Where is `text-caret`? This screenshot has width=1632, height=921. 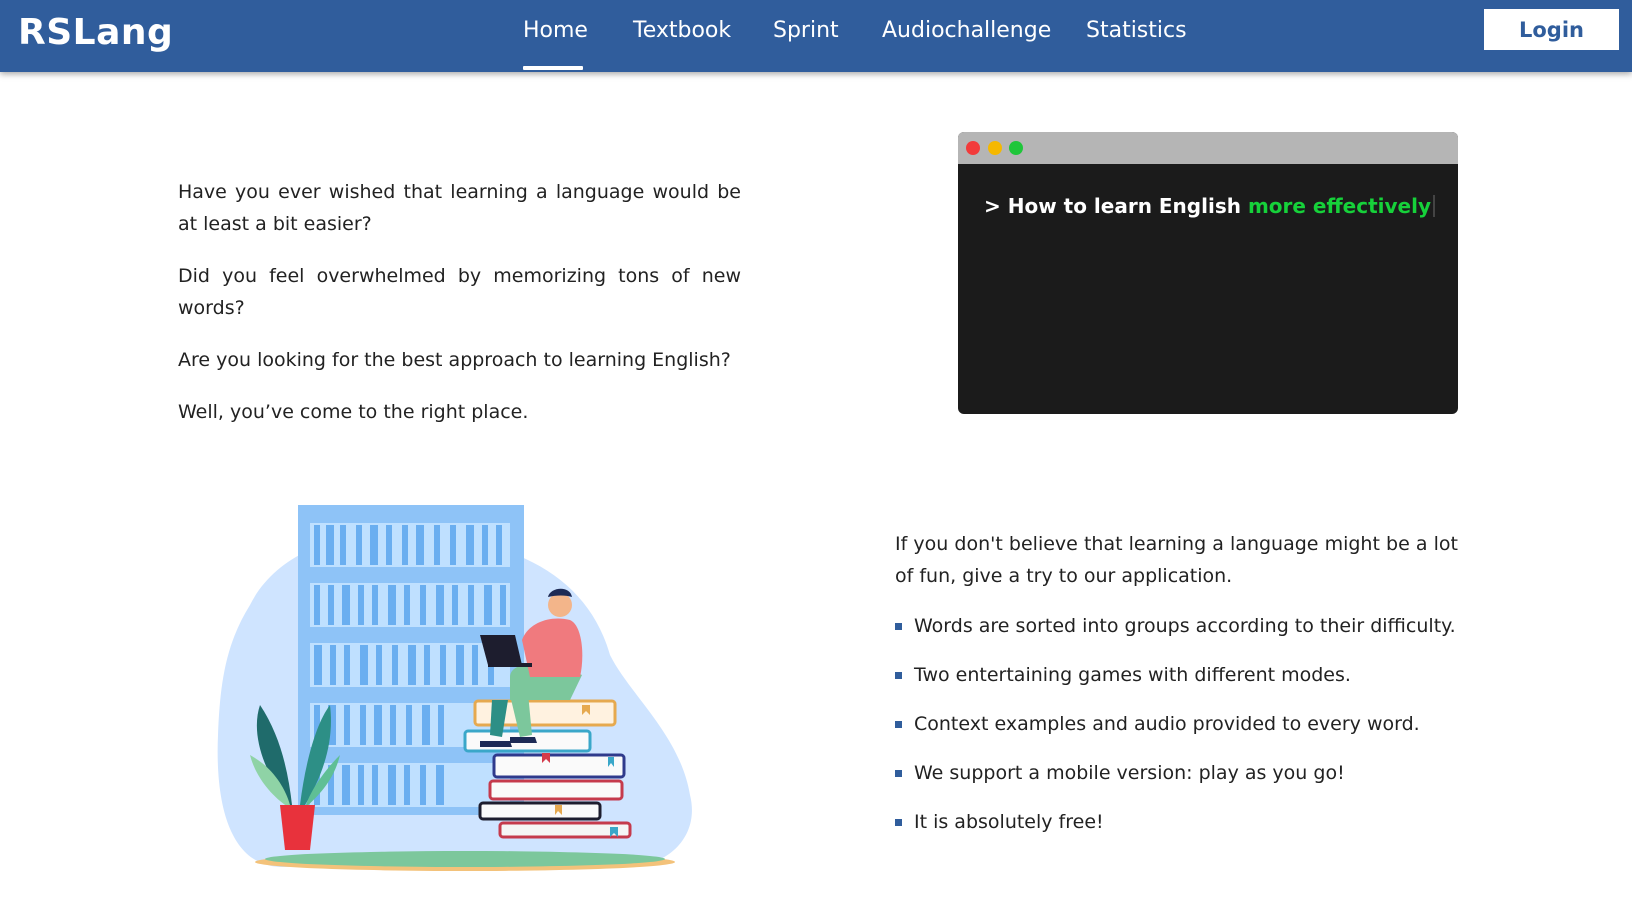
text-caret is located at coordinates (1434, 206).